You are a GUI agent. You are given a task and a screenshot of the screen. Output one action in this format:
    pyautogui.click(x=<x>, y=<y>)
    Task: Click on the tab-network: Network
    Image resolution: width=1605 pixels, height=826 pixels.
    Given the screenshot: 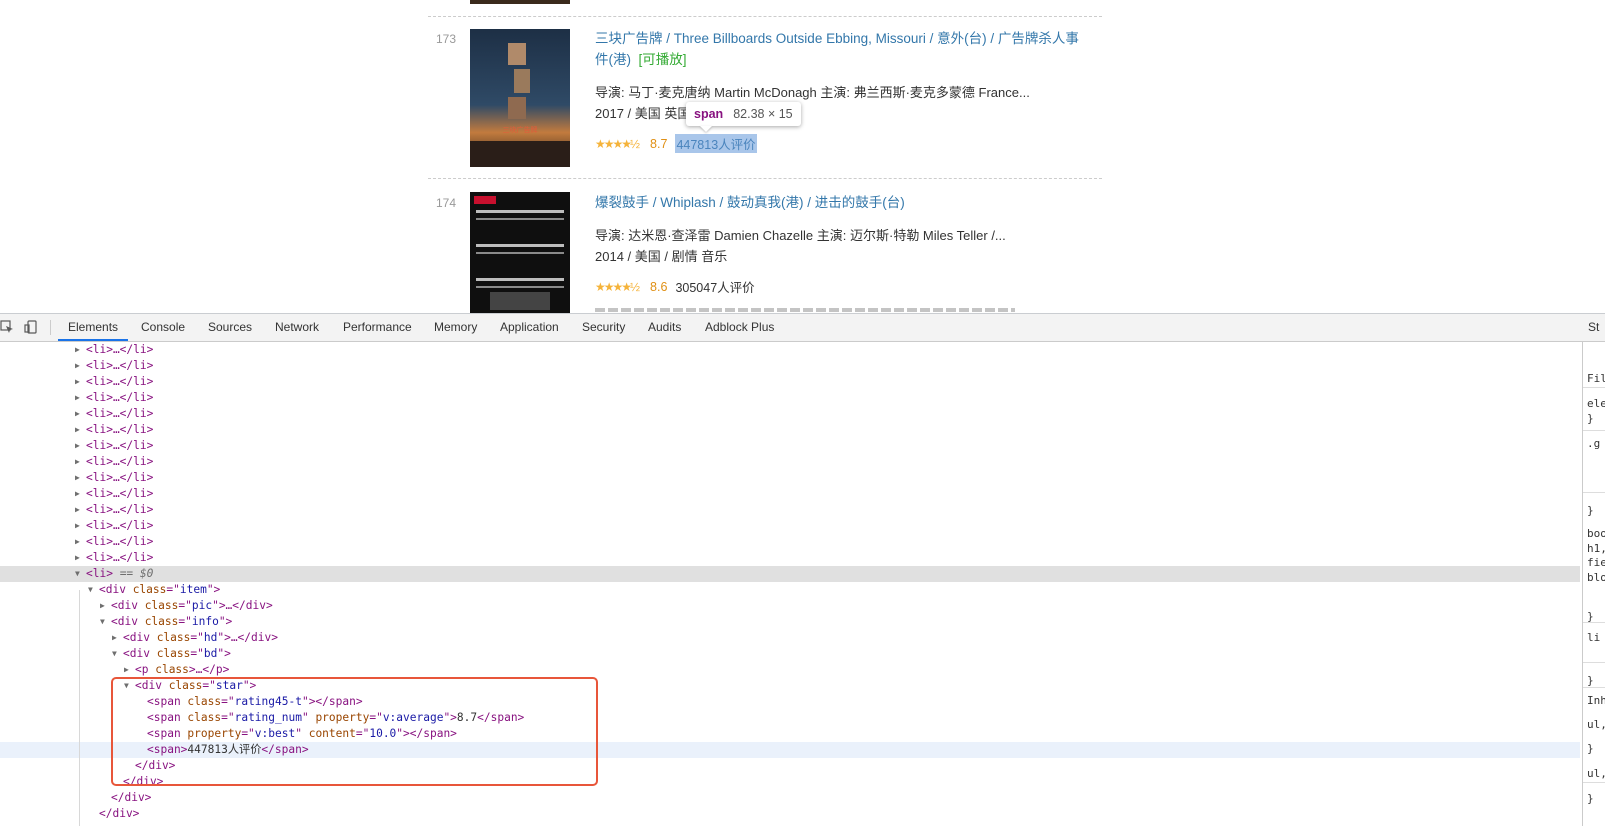 What is the action you would take?
    pyautogui.click(x=297, y=327)
    